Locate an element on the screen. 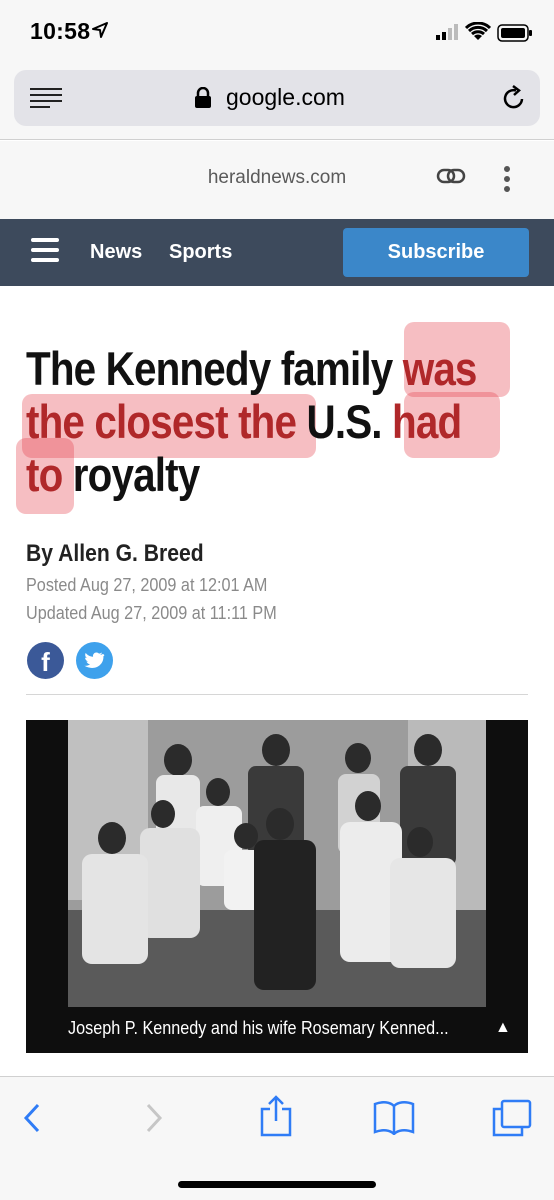 This screenshot has height=1200, width=554. headline-text: U.S. is located at coordinates (344, 421).